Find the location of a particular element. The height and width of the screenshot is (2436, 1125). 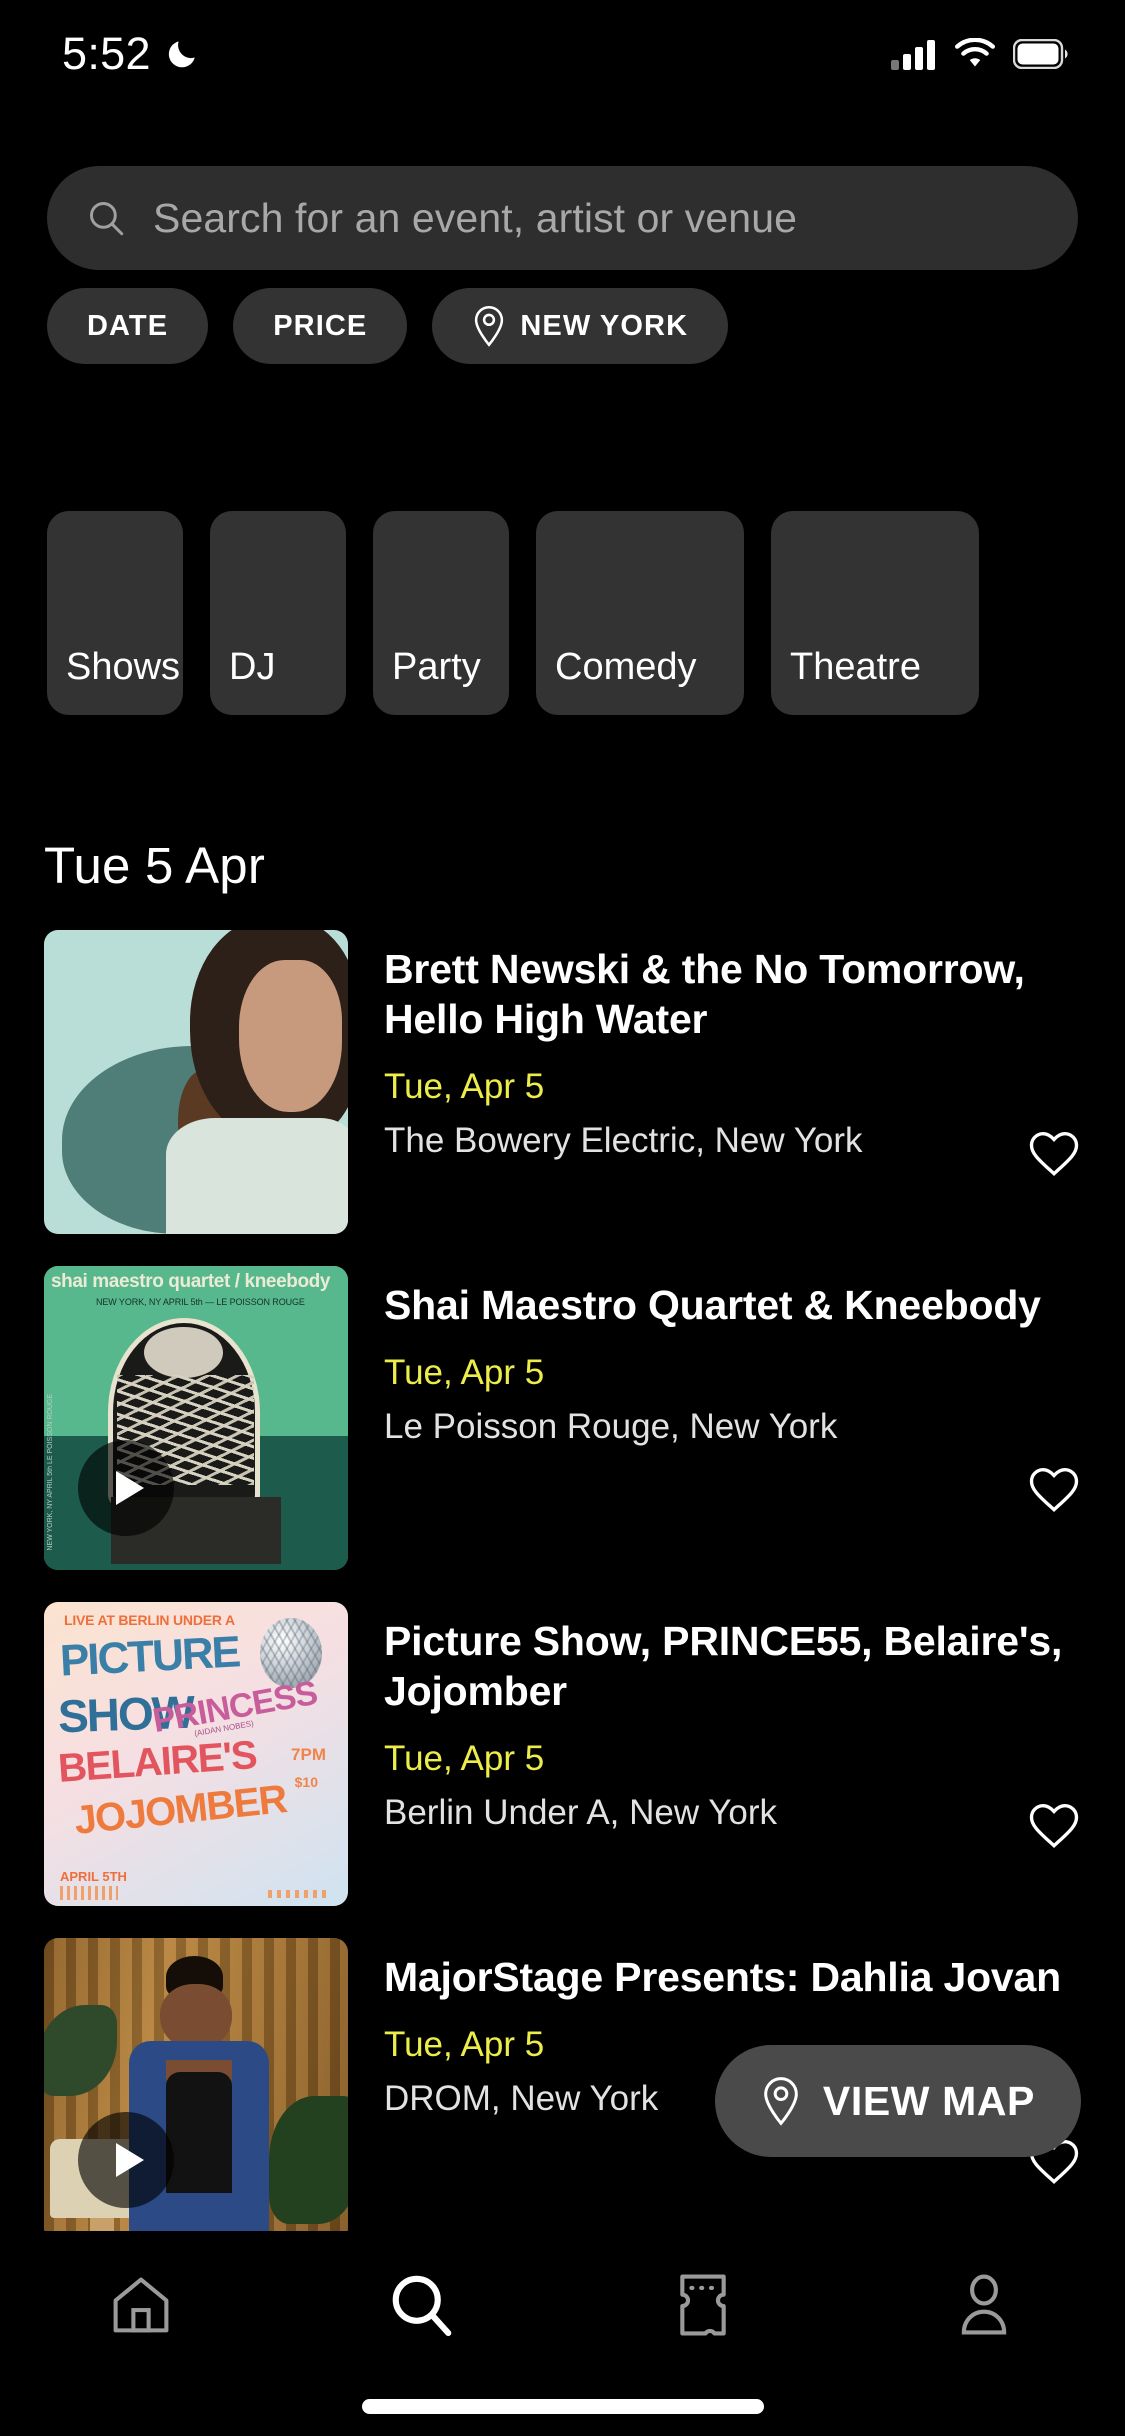

event-venue: The Bowery Electric, New York is located at coordinates (623, 1141).